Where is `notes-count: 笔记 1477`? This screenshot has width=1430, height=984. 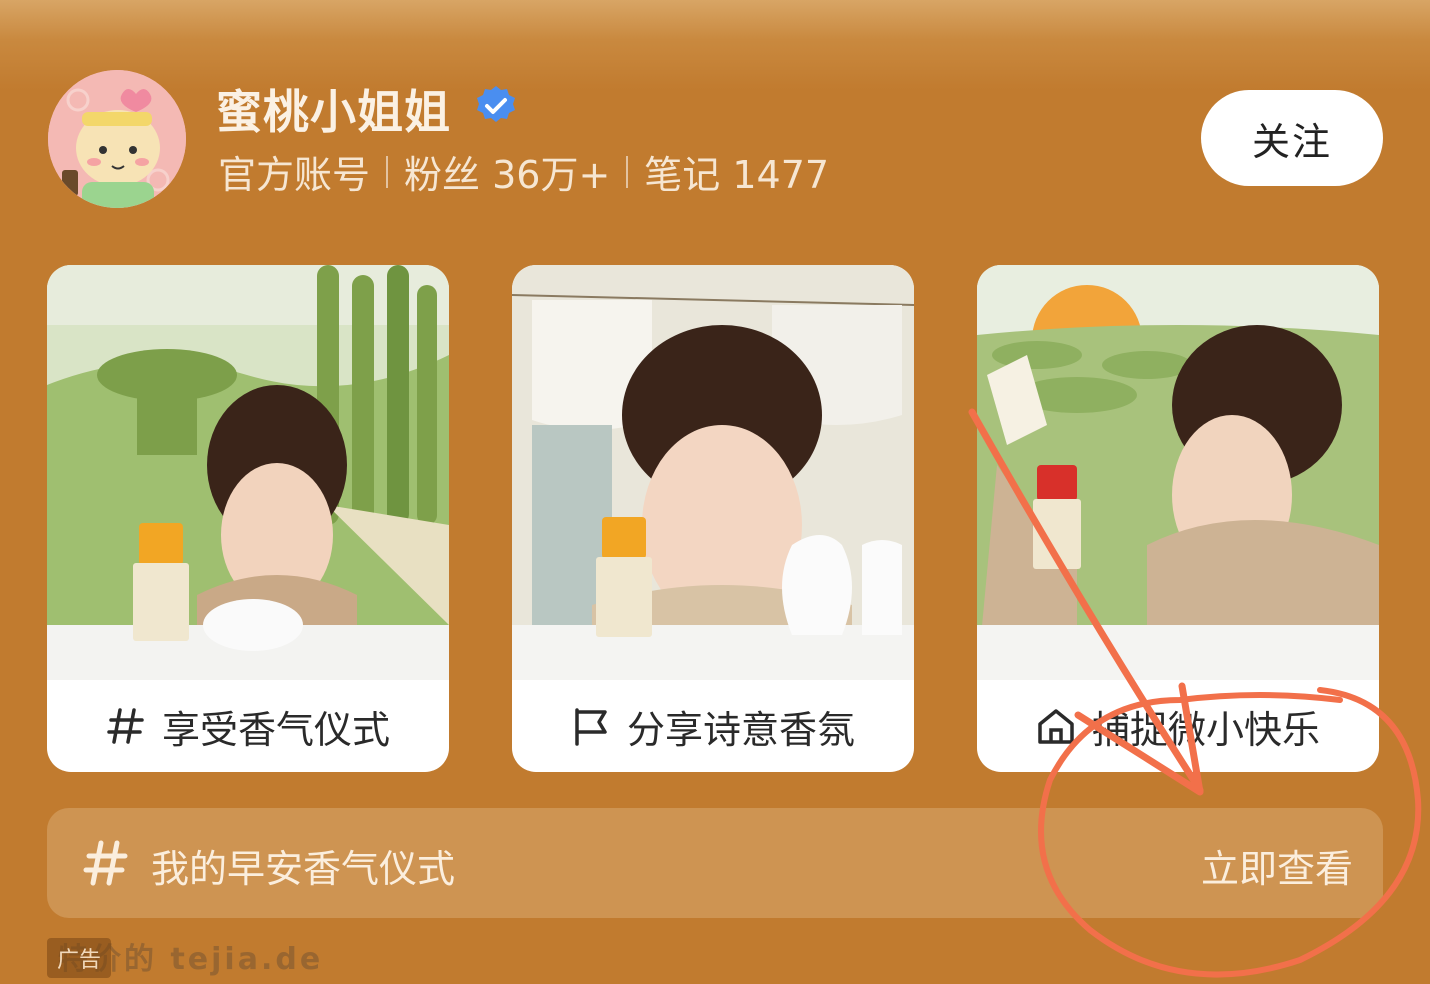 notes-count: 笔记 1477 is located at coordinates (737, 175).